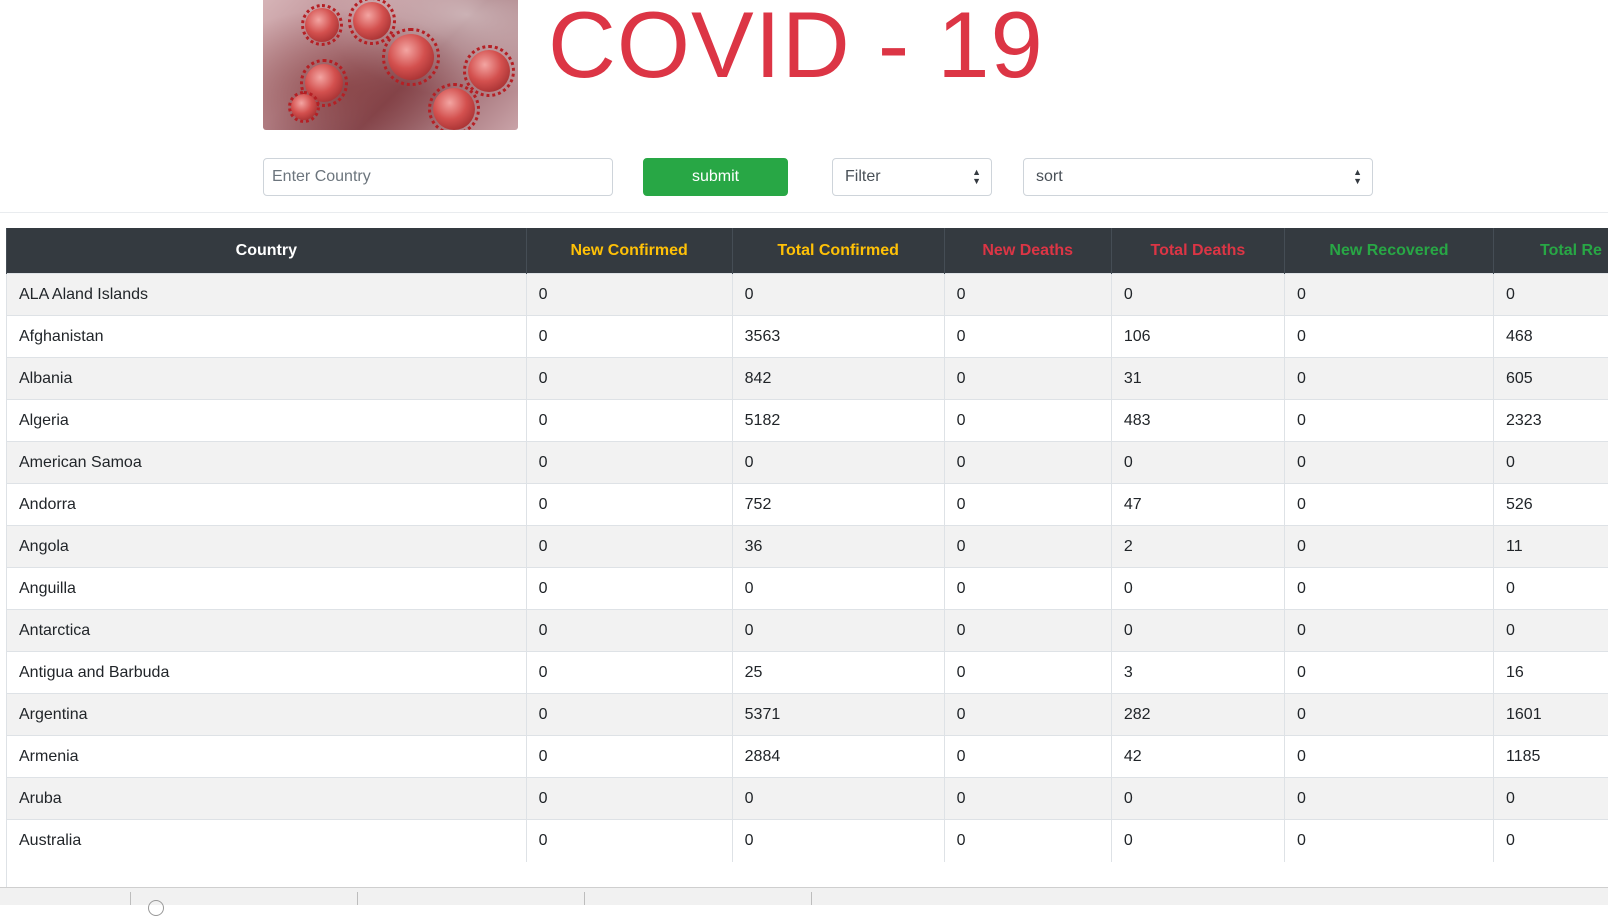 The height and width of the screenshot is (916, 1608). I want to click on filter-select-label: Filter, so click(863, 177).